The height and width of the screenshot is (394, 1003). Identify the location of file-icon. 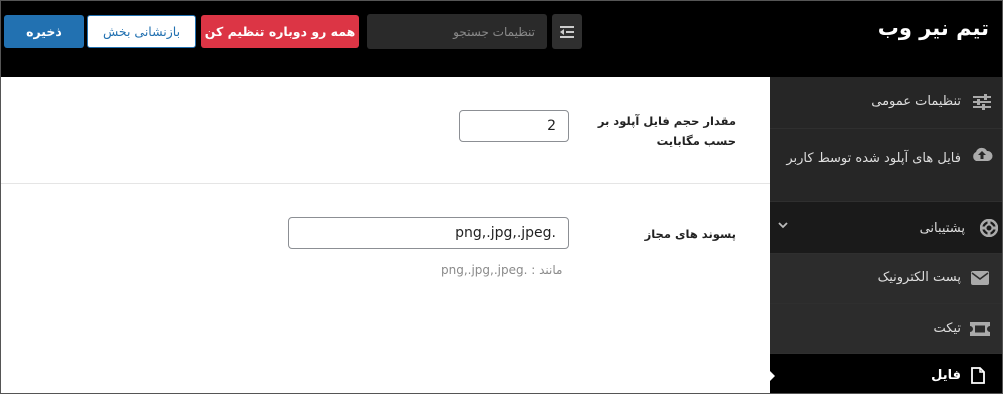
(978, 375).